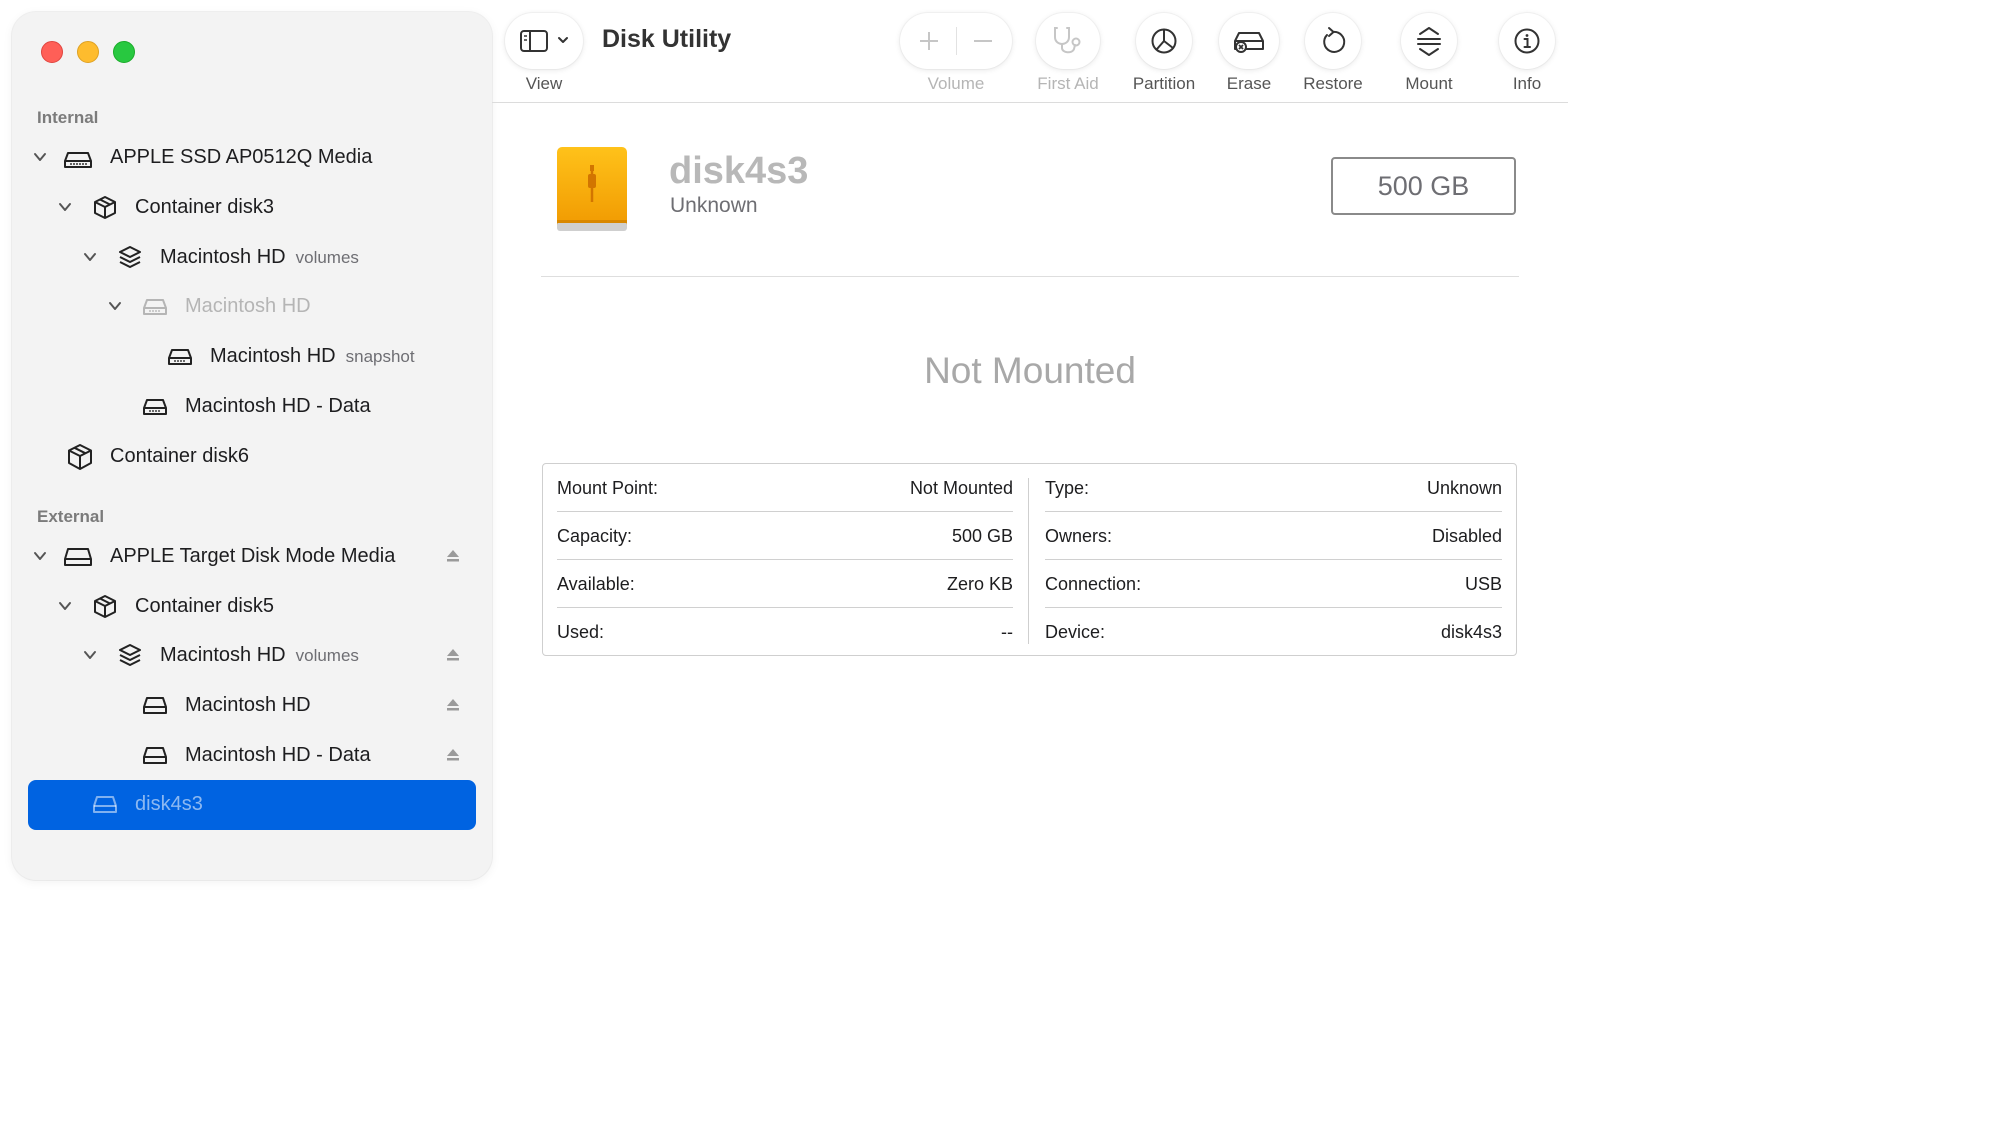  I want to click on info-row-available: Available: Zero KB, so click(785, 584).